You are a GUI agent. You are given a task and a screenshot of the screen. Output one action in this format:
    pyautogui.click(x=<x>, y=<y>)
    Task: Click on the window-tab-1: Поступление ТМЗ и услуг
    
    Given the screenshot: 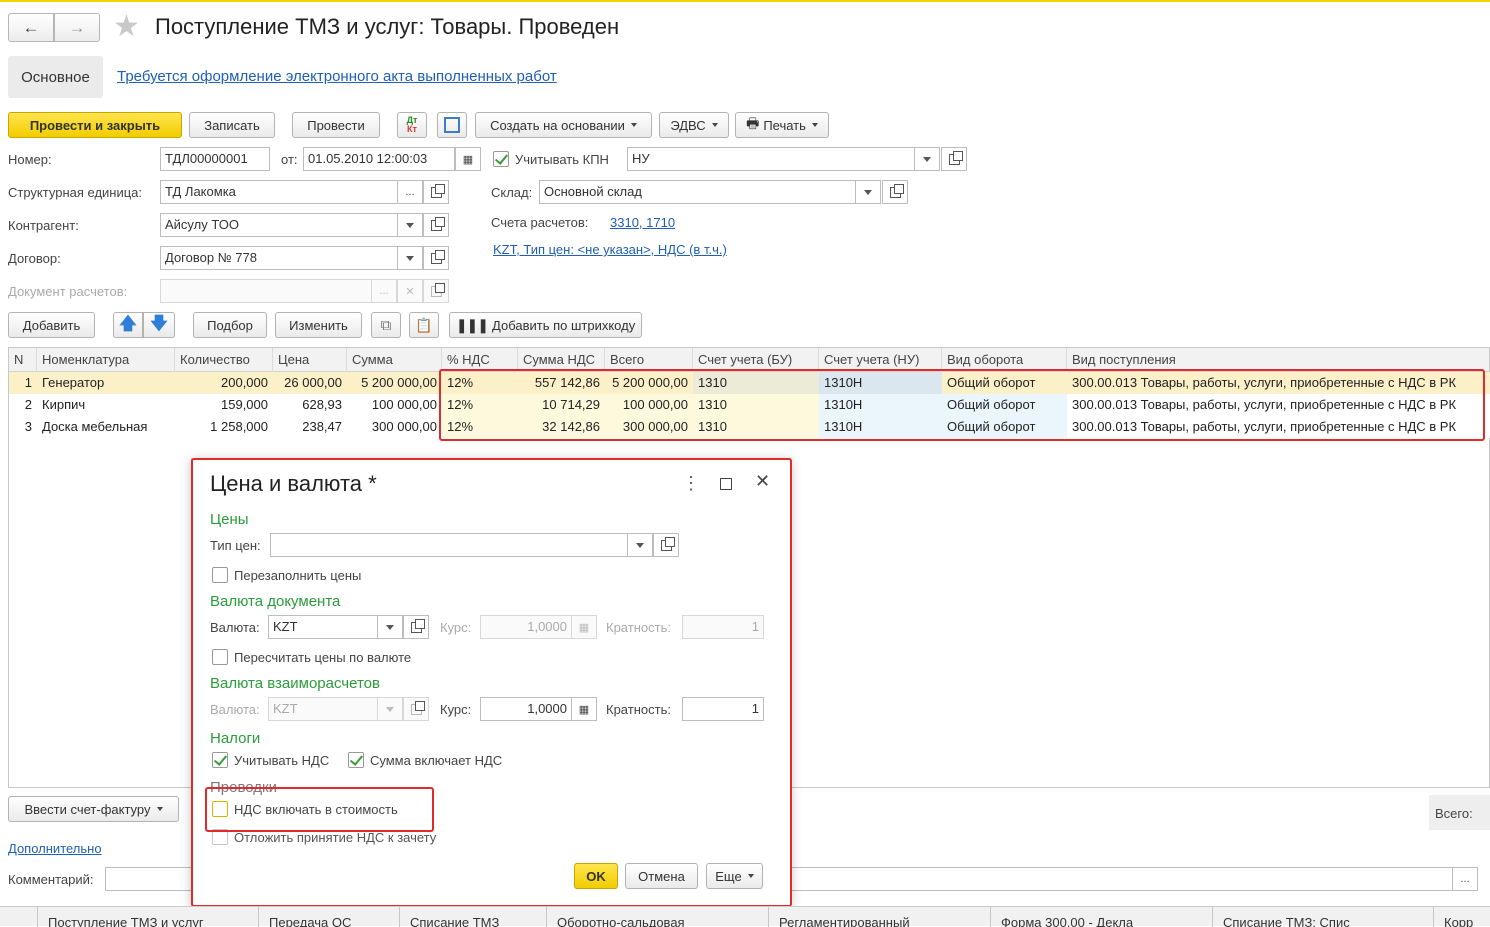 What is the action you would take?
    pyautogui.click(x=148, y=917)
    